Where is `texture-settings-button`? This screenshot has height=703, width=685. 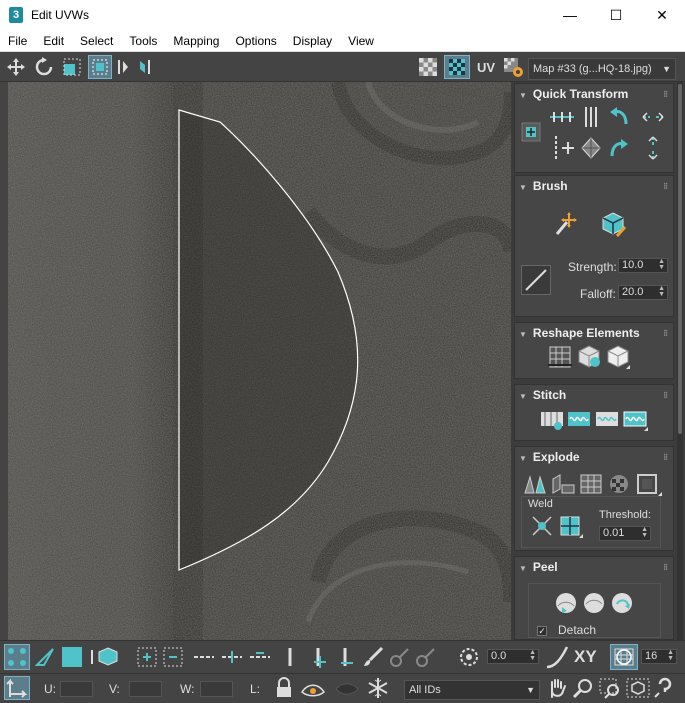 texture-settings-button is located at coordinates (513, 67).